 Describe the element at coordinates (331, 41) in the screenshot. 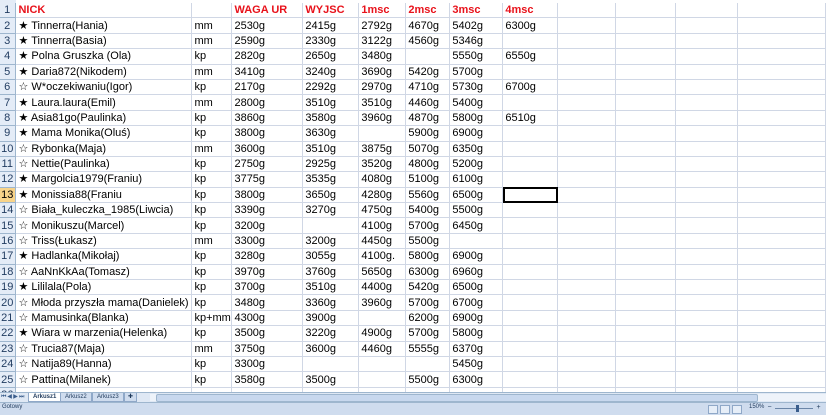

I see `cell: 2330g` at that location.